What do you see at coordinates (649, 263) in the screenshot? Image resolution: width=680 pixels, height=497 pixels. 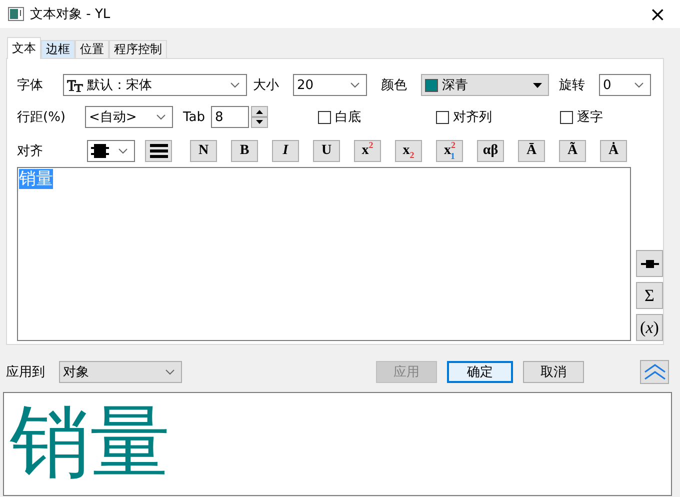 I see `insert-button` at bounding box center [649, 263].